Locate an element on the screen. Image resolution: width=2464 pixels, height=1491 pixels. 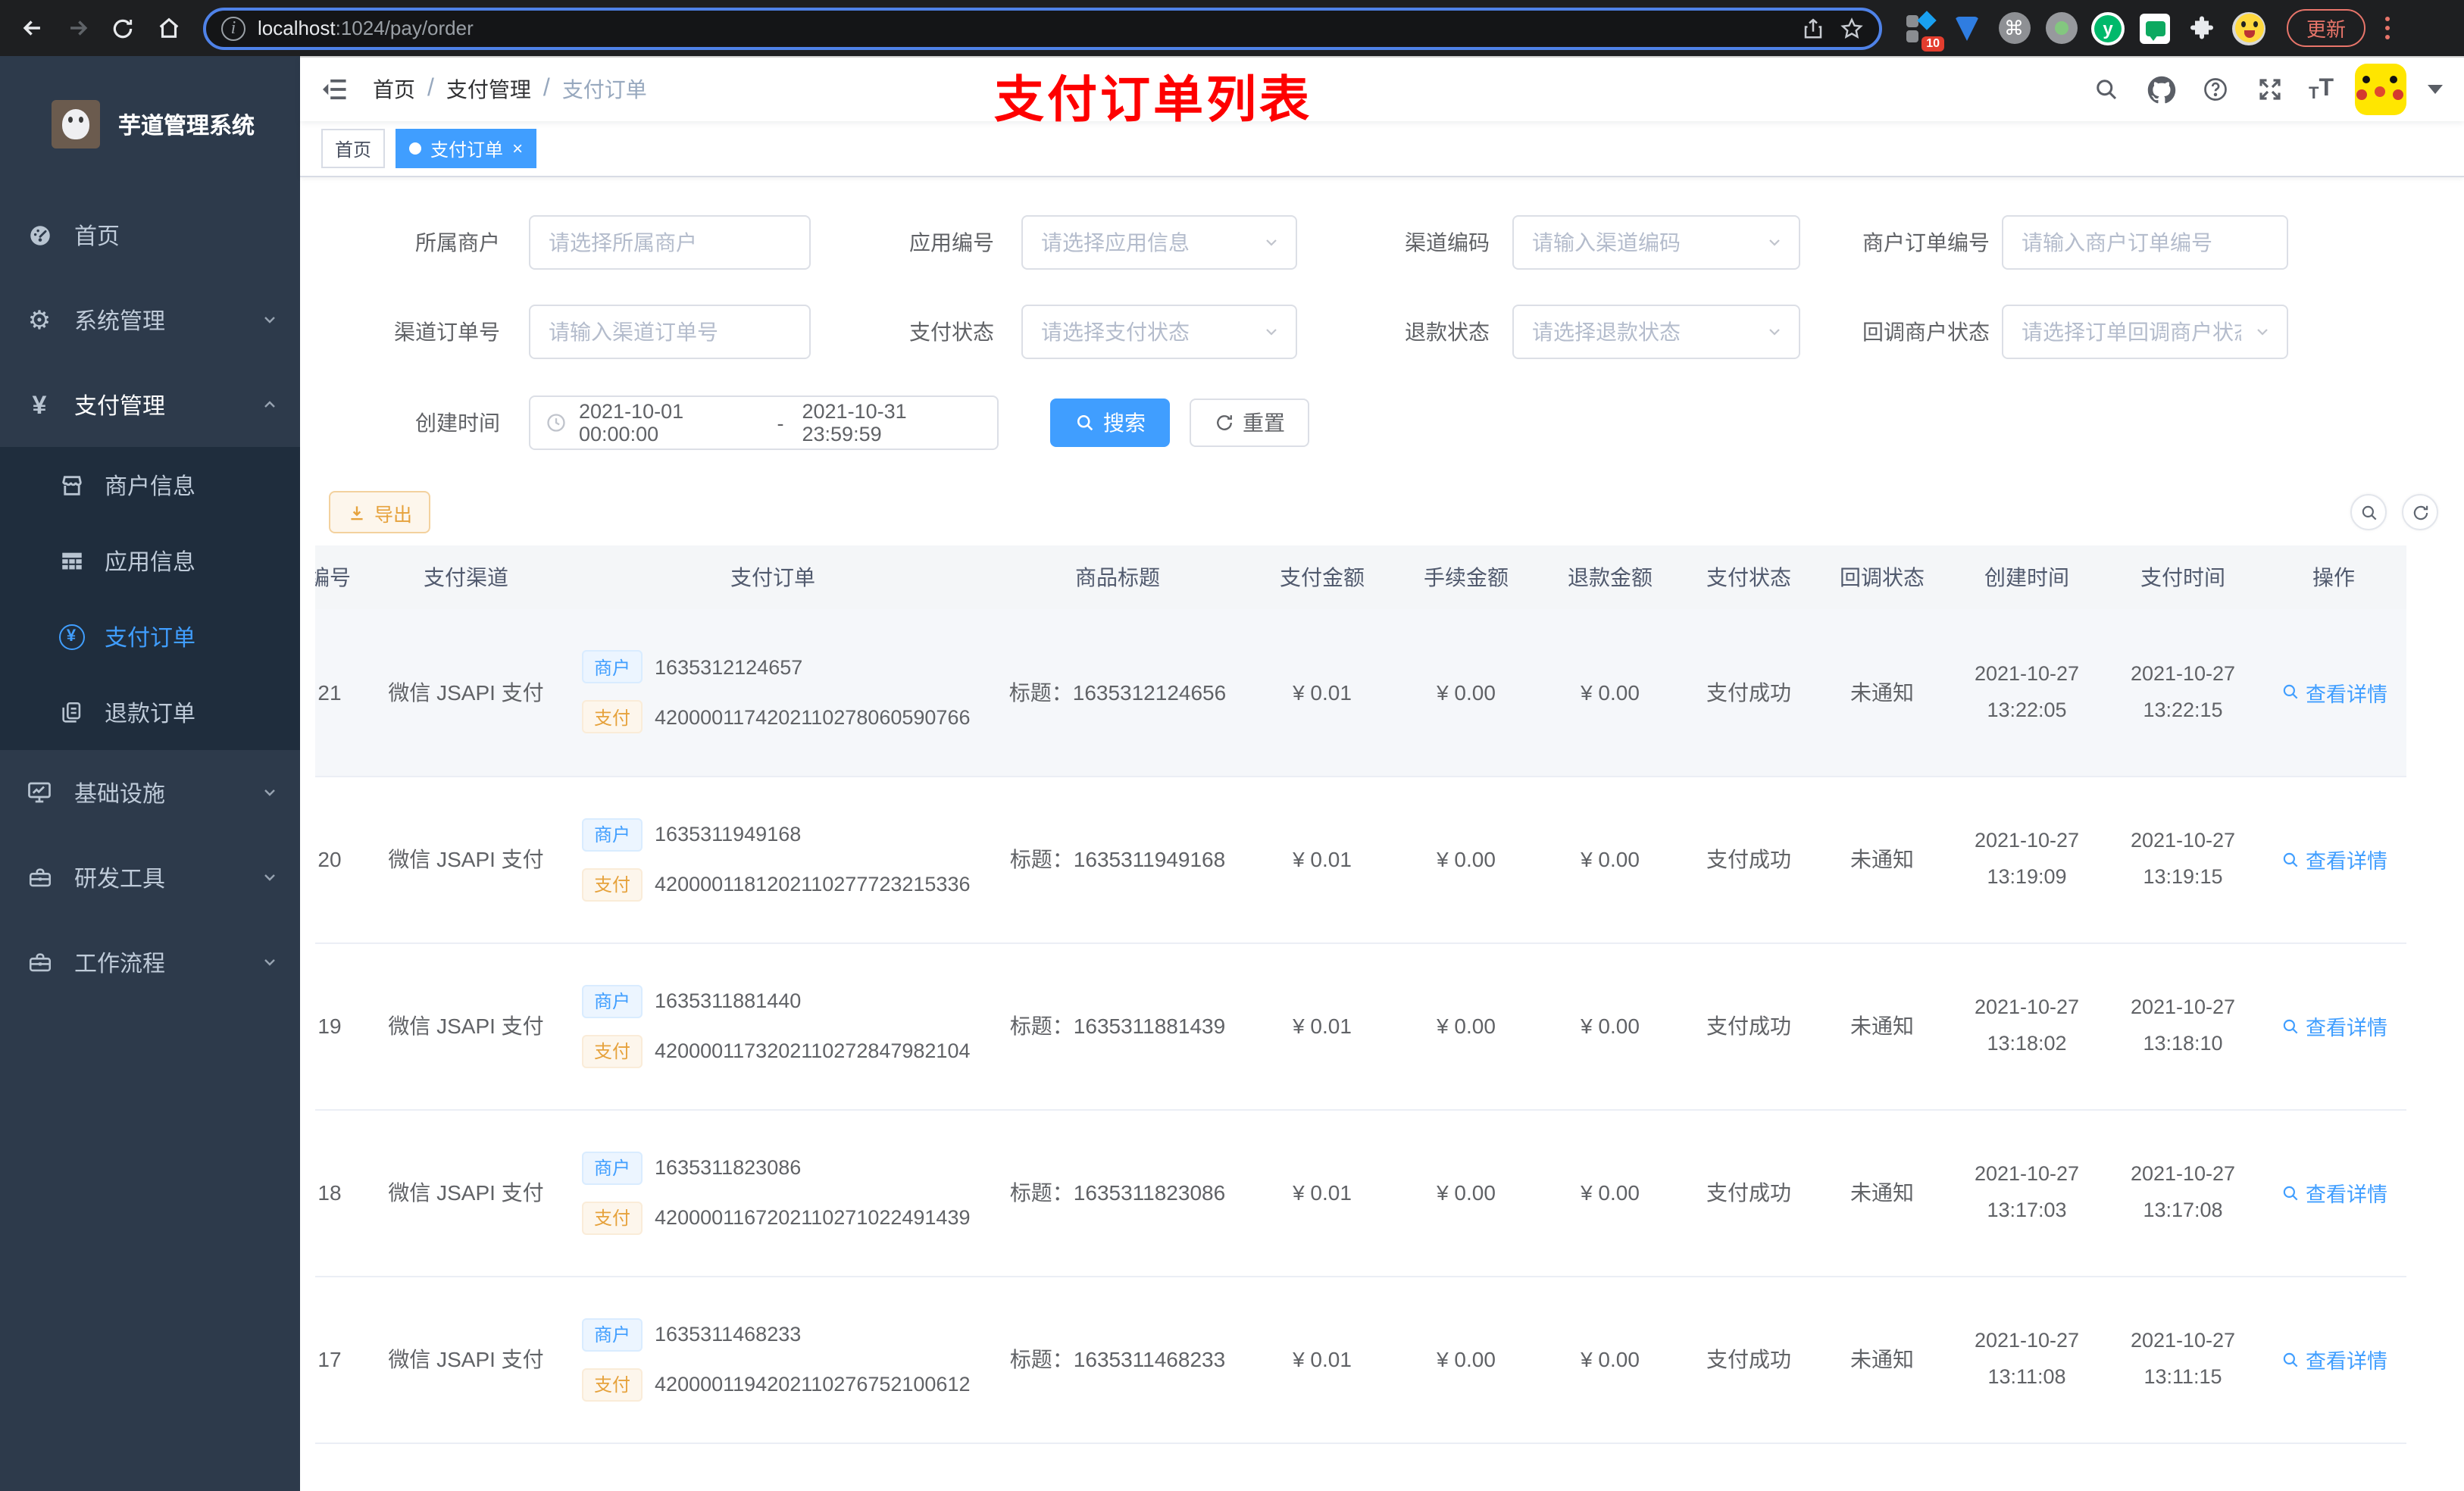
user-avatar is located at coordinates (2380, 89).